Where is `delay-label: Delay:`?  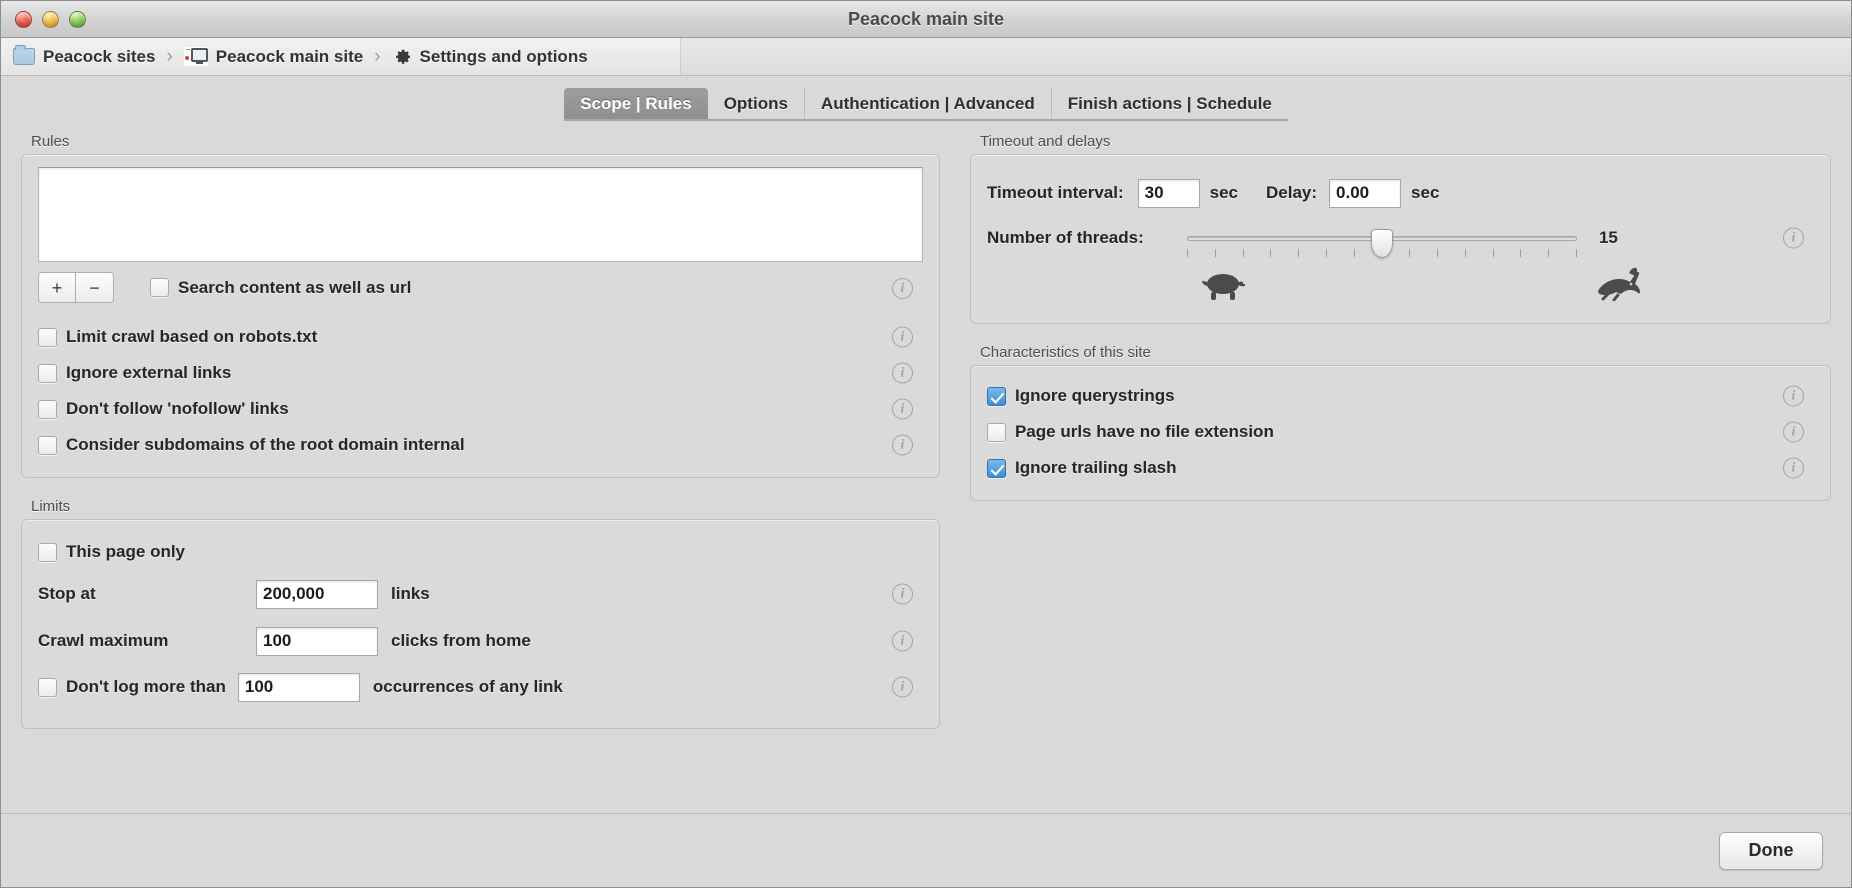 delay-label: Delay: is located at coordinates (1292, 192).